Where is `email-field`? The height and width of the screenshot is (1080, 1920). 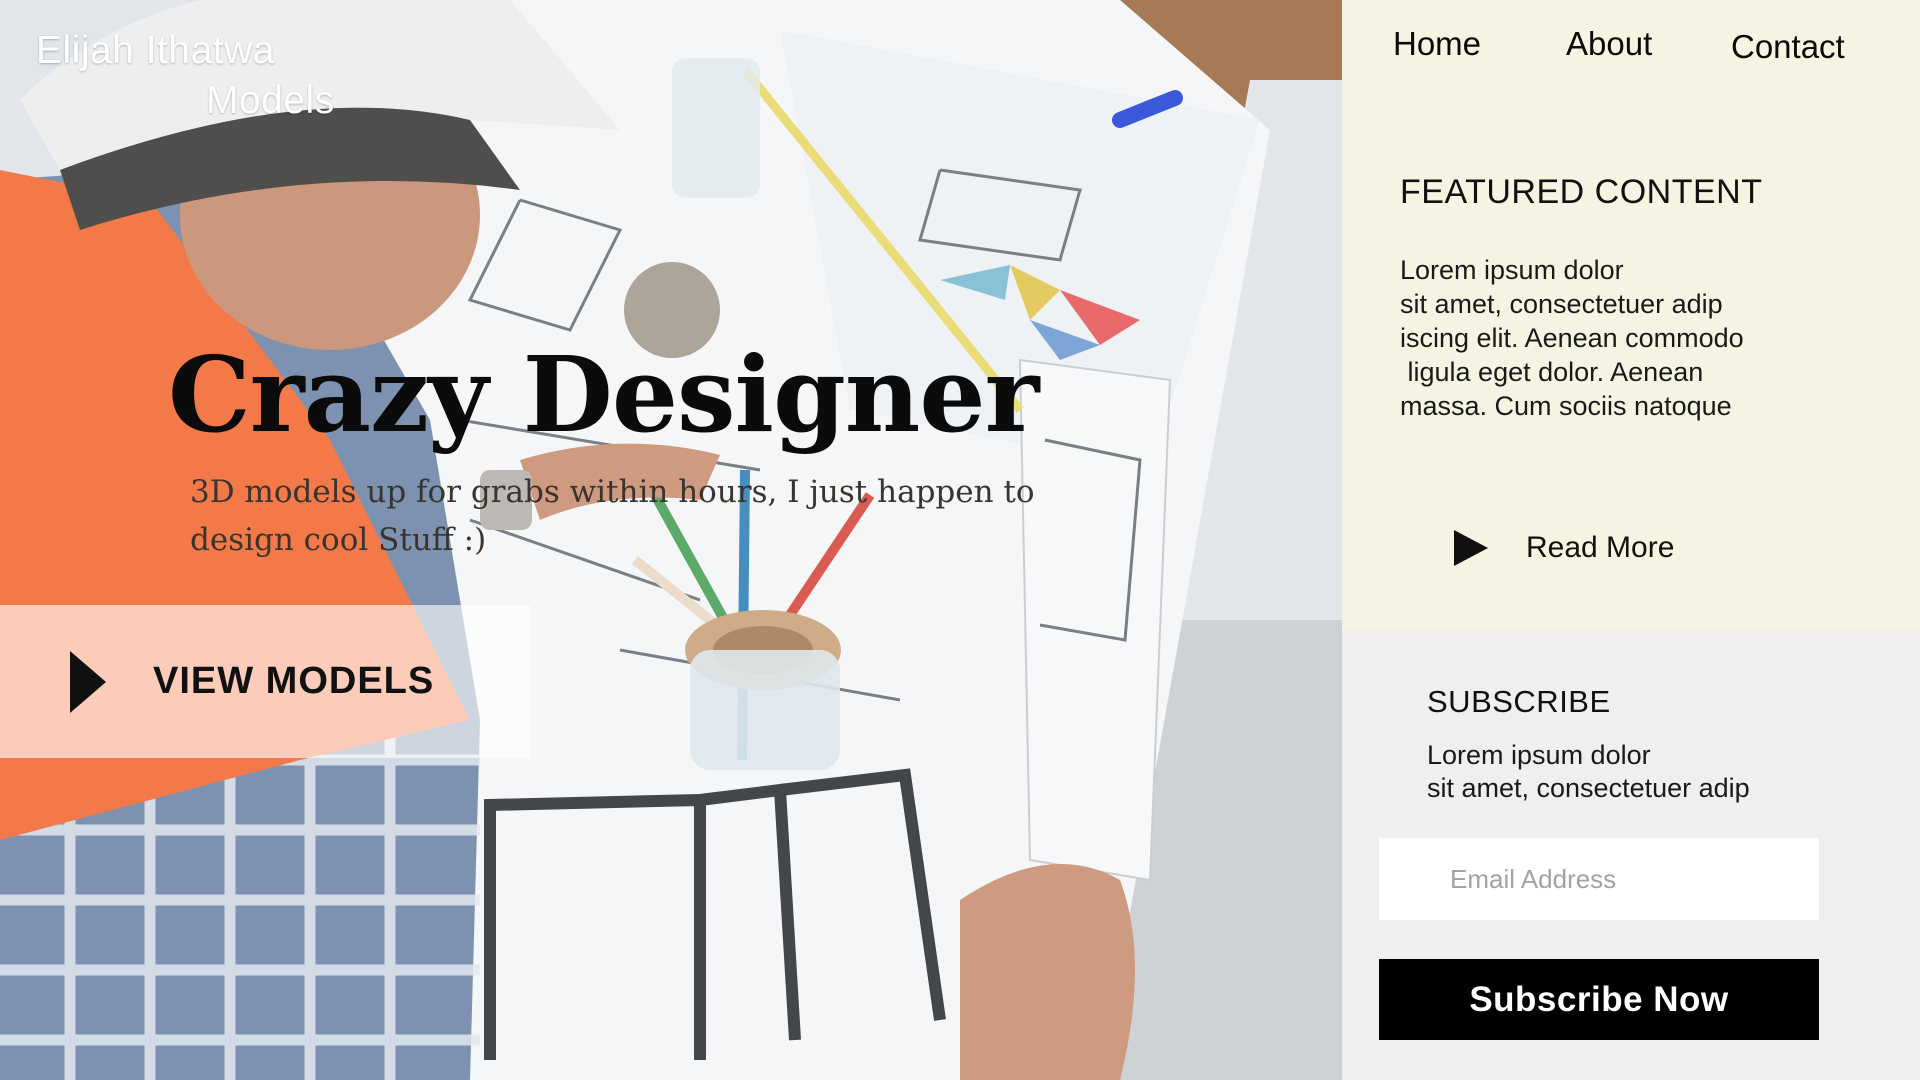 email-field is located at coordinates (1599, 879).